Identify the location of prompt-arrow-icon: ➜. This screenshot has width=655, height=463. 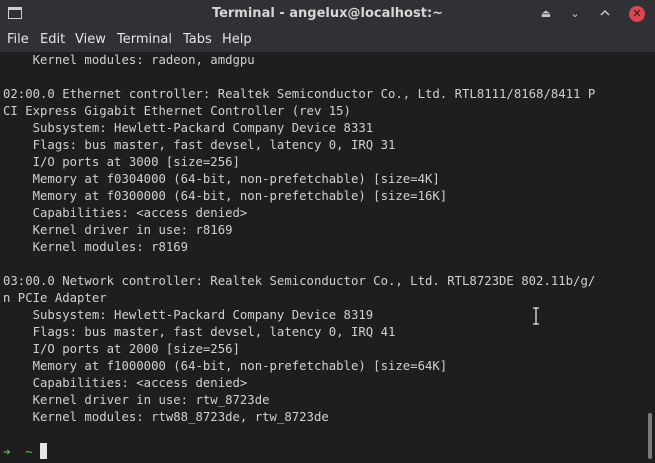
(7, 452).